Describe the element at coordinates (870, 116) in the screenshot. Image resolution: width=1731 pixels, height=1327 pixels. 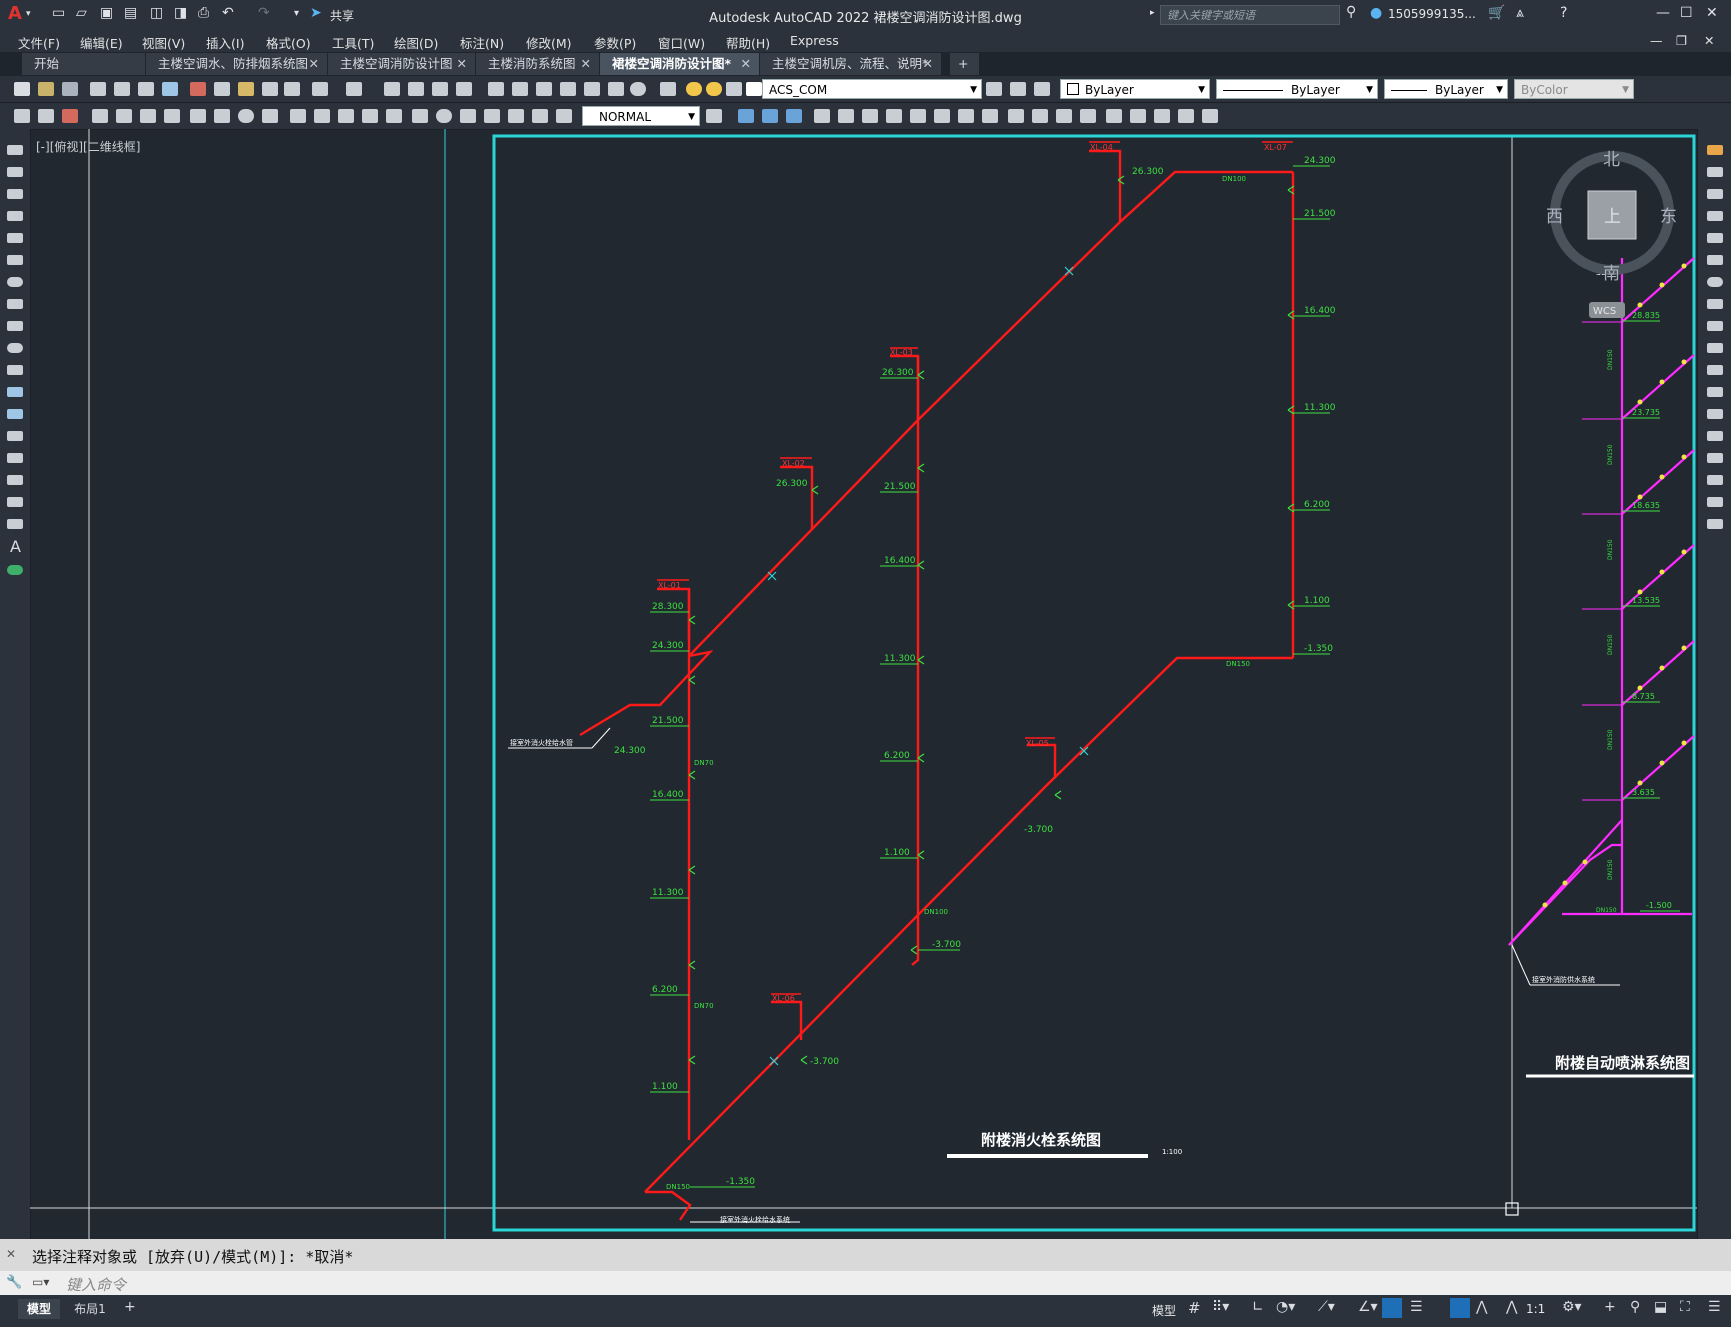
I see `modify-stretch-icon` at that location.